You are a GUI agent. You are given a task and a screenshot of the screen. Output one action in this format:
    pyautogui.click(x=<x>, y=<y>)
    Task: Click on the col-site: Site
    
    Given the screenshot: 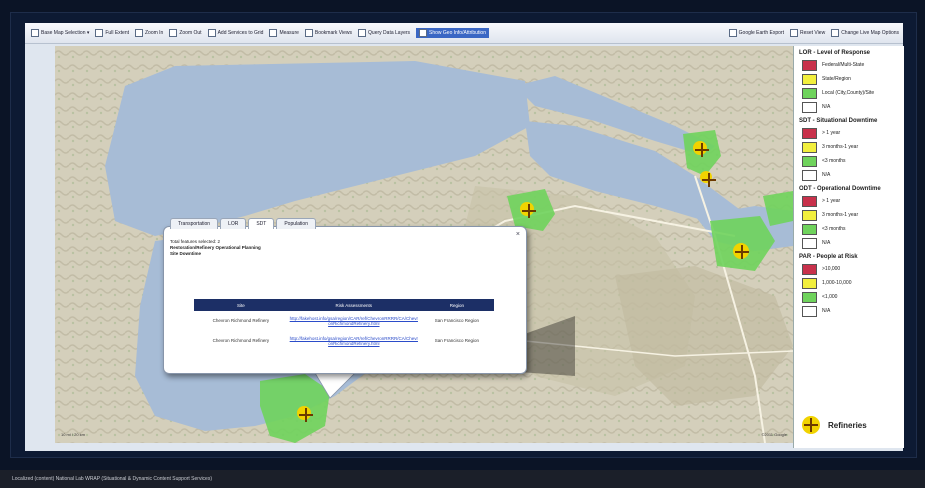 What is the action you would take?
    pyautogui.click(x=241, y=305)
    